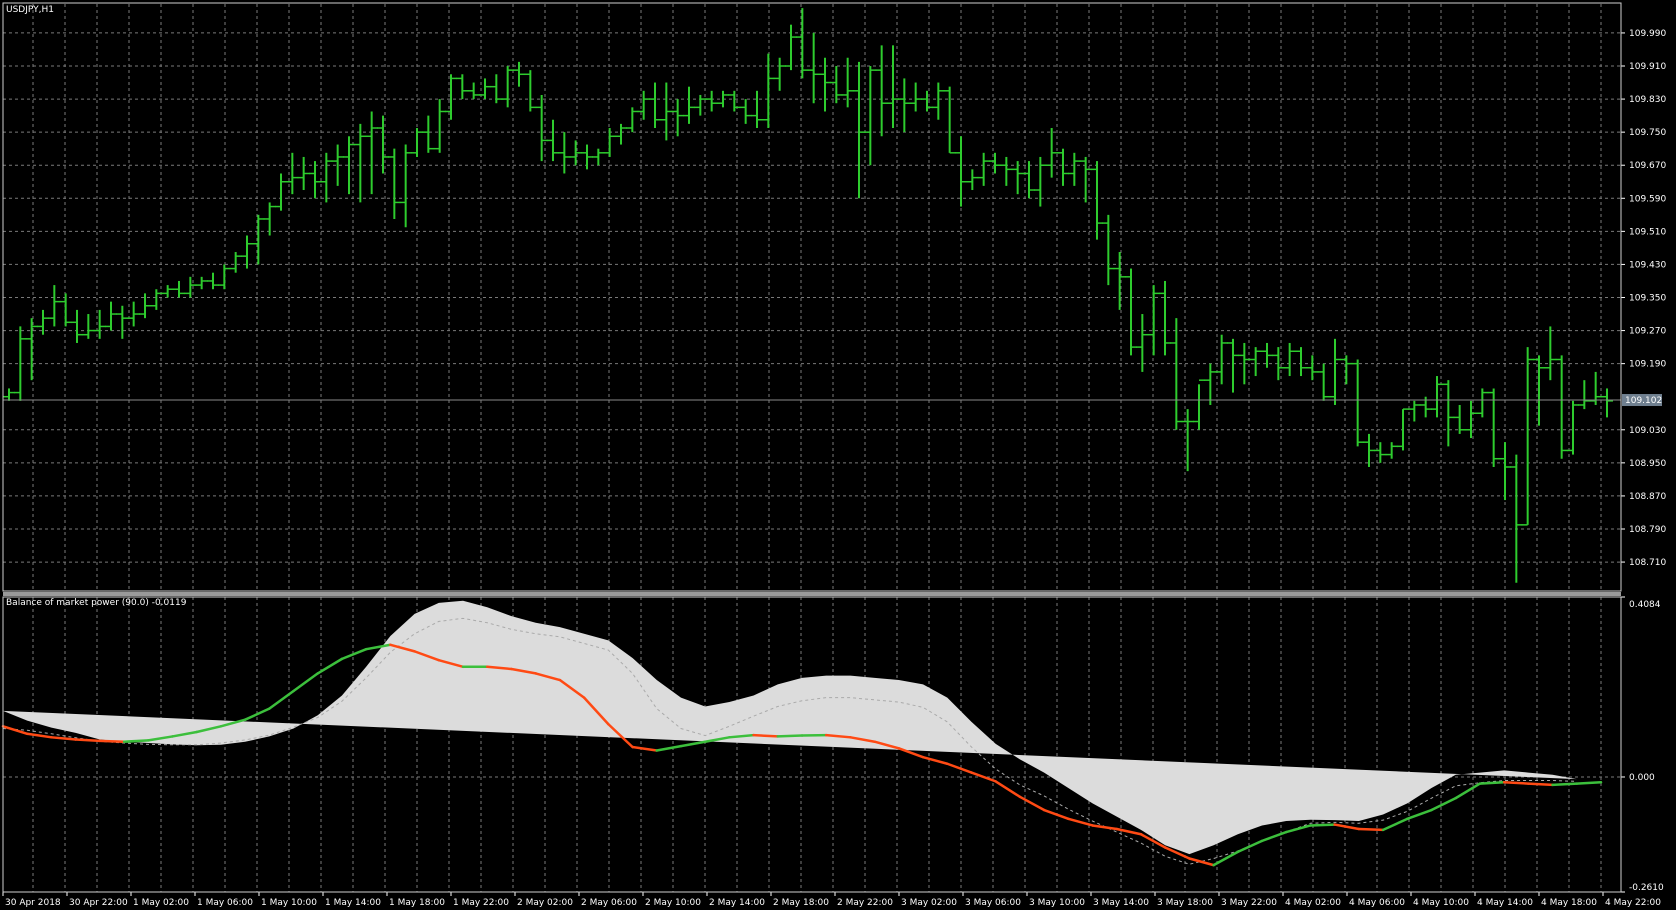 This screenshot has height=910, width=1676. I want to click on time-tick-label: 4 May 02:00, so click(1313, 903).